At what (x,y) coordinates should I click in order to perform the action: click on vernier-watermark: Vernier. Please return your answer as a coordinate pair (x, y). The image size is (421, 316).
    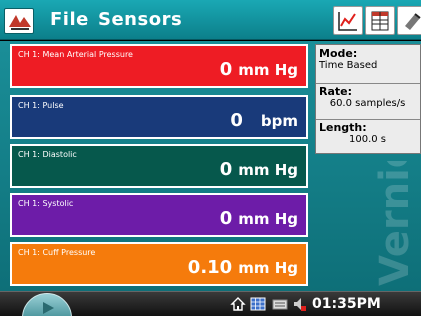
    Looking at the image, I should click on (395, 223).